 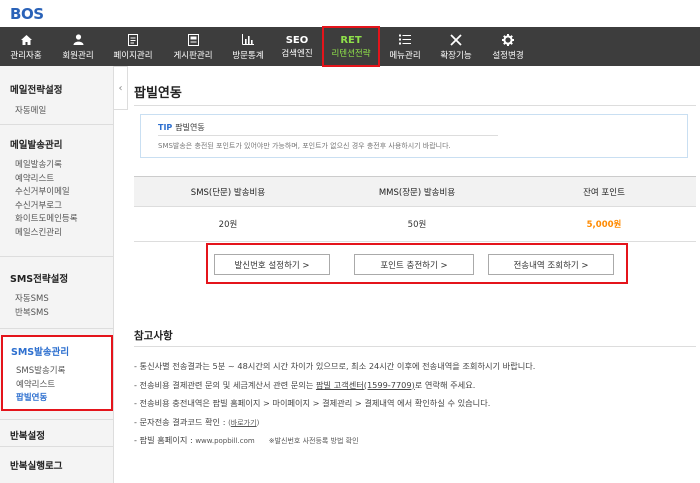 I want to click on page-title: 팝빌연동, so click(x=158, y=93).